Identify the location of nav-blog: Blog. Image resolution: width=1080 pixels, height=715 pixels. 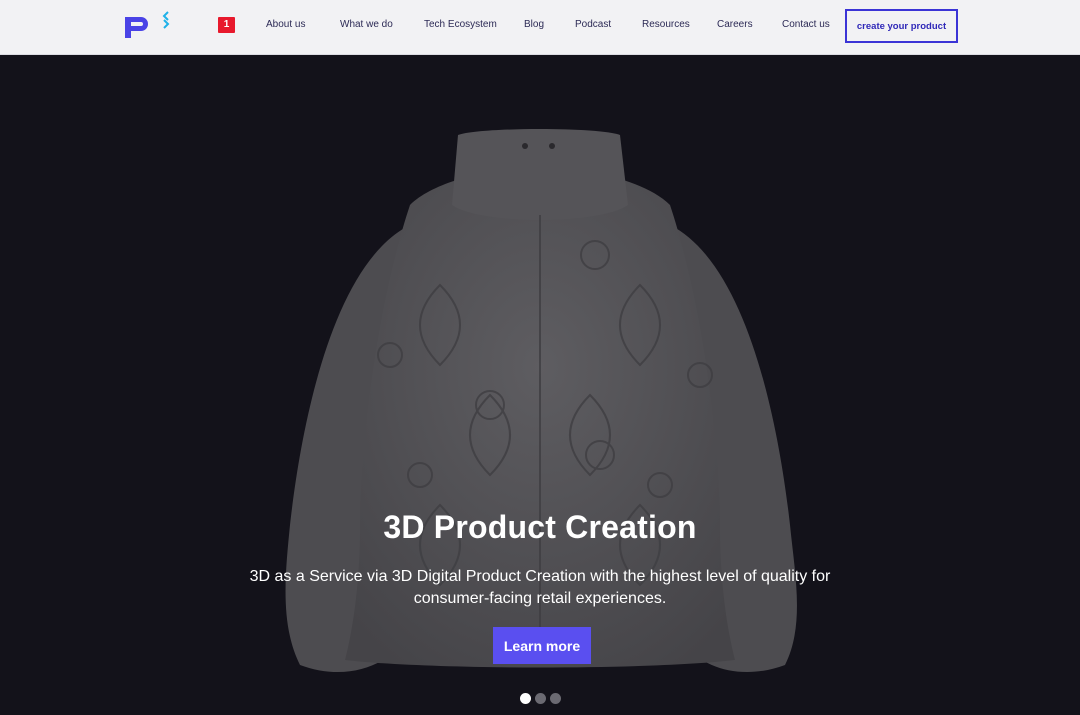
(534, 24).